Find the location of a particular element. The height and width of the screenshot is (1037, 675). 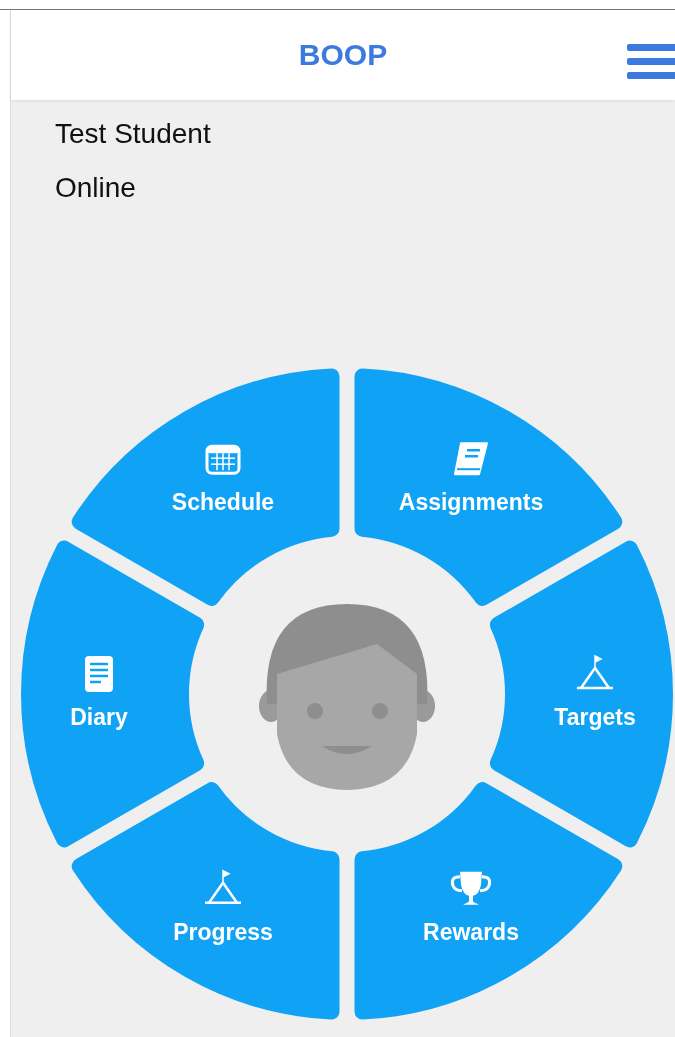

book-icon is located at coordinates (471, 459).